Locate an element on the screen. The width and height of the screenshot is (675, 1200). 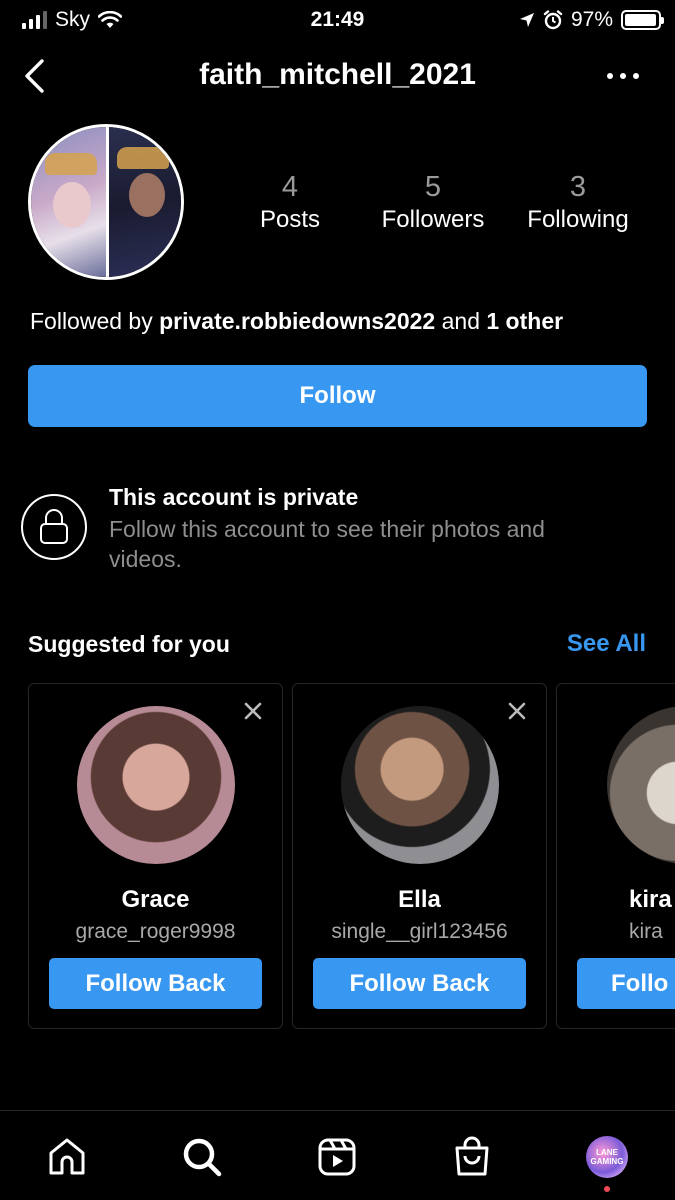
notification-dot is located at coordinates (607, 1189).